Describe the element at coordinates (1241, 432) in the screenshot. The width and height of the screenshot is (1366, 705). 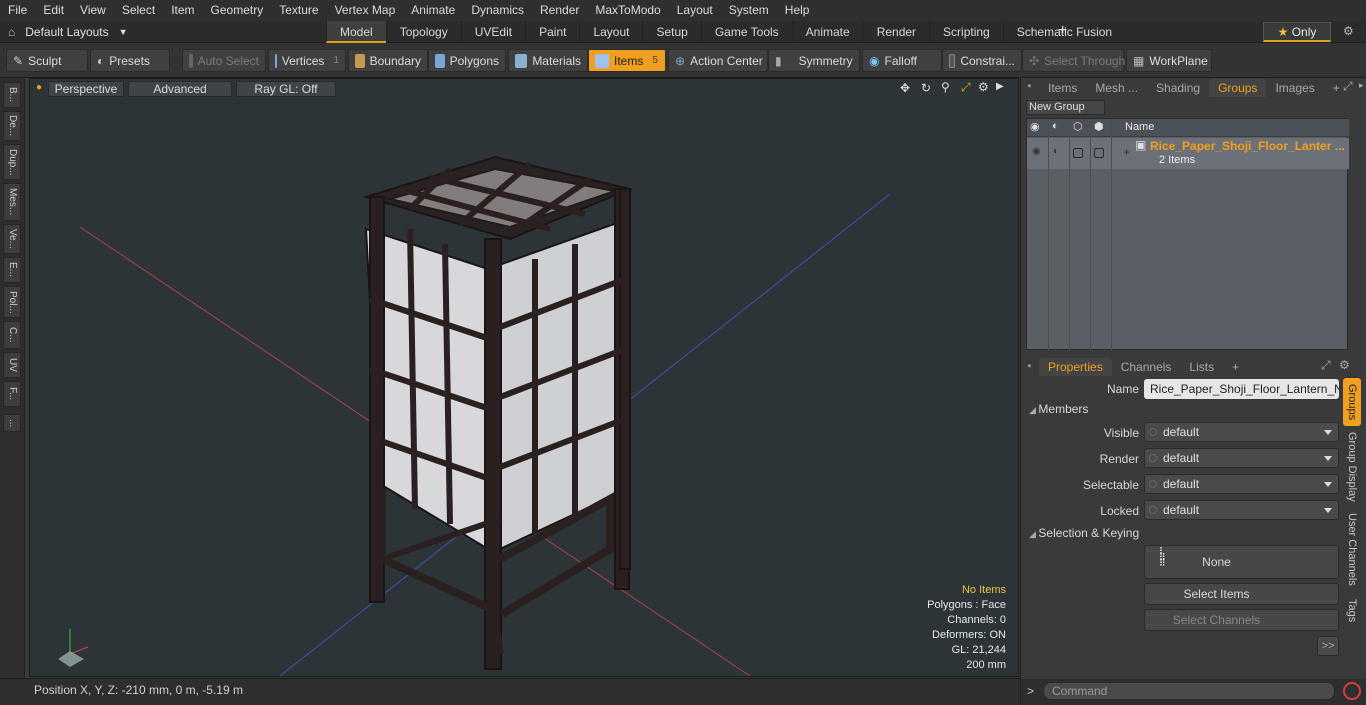
I see `visible-dropdown: default` at that location.